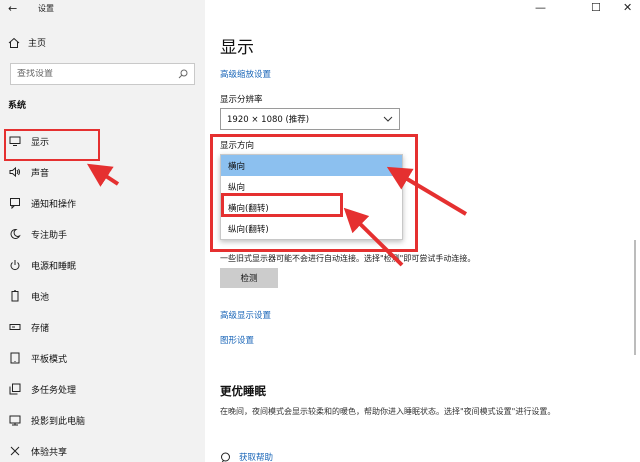 The image size is (640, 462). What do you see at coordinates (245, 315) in the screenshot?
I see `advanced-display-link: 高级显示设置` at bounding box center [245, 315].